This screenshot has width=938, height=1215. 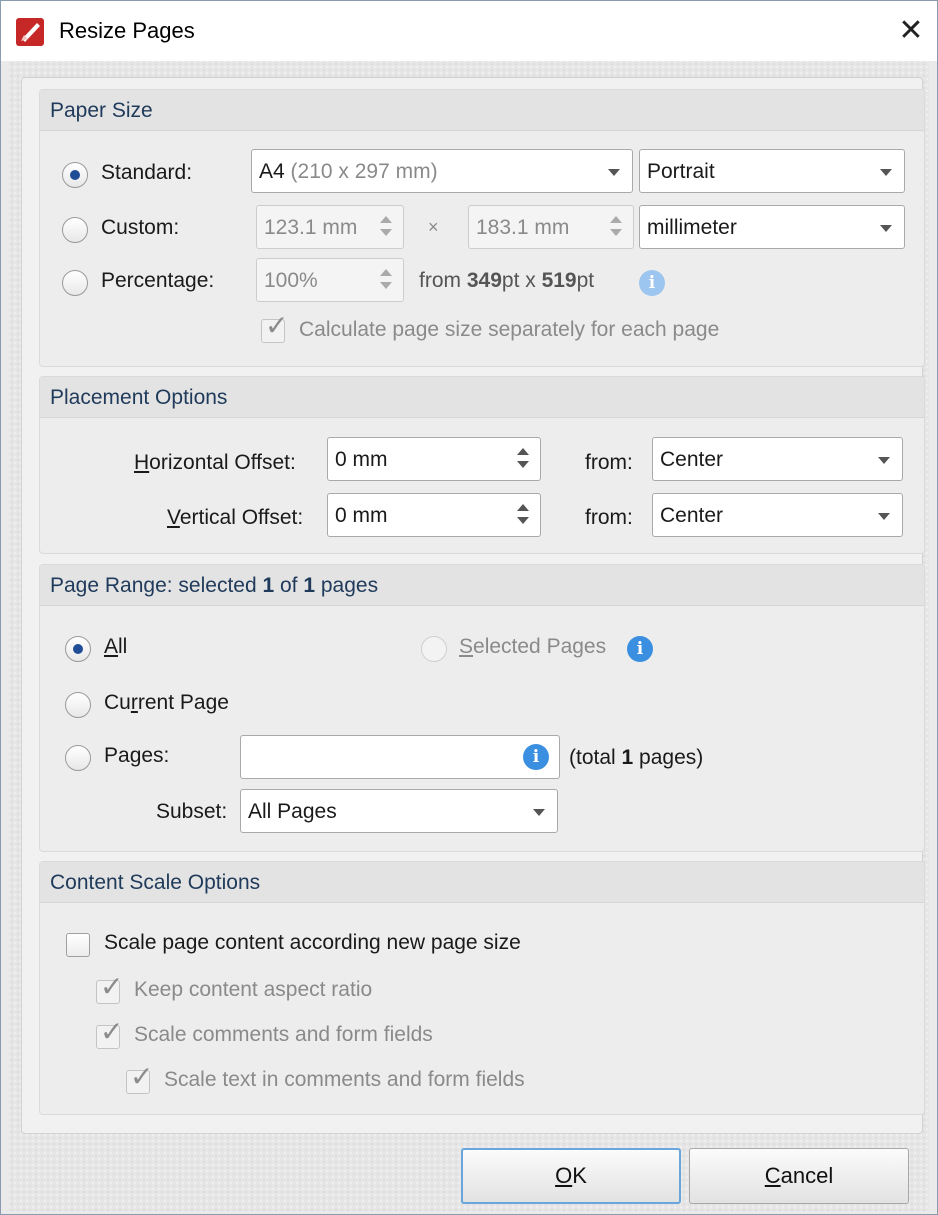 I want to click on times-sign: ×, so click(x=433, y=227).